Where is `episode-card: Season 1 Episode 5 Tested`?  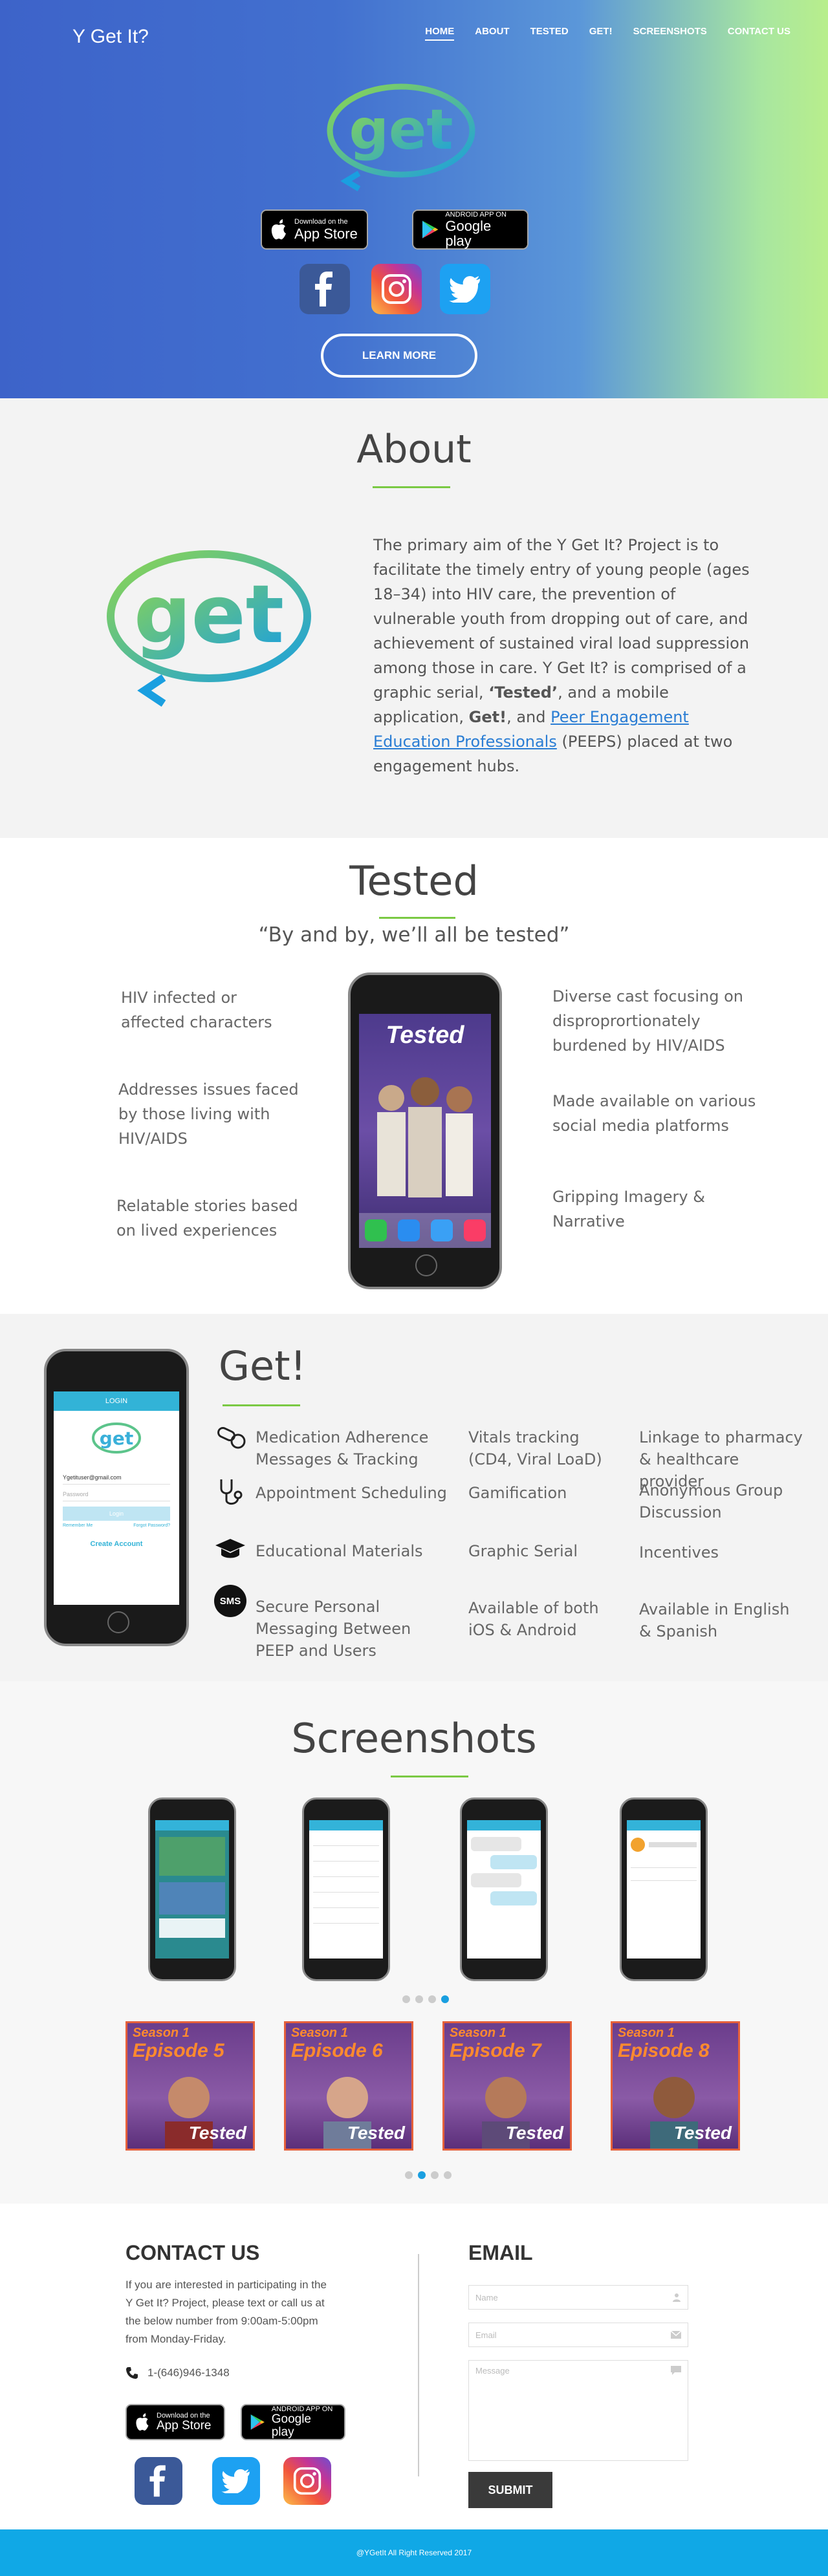
episode-card: Season 1 Episode 5 Tested is located at coordinates (190, 2086).